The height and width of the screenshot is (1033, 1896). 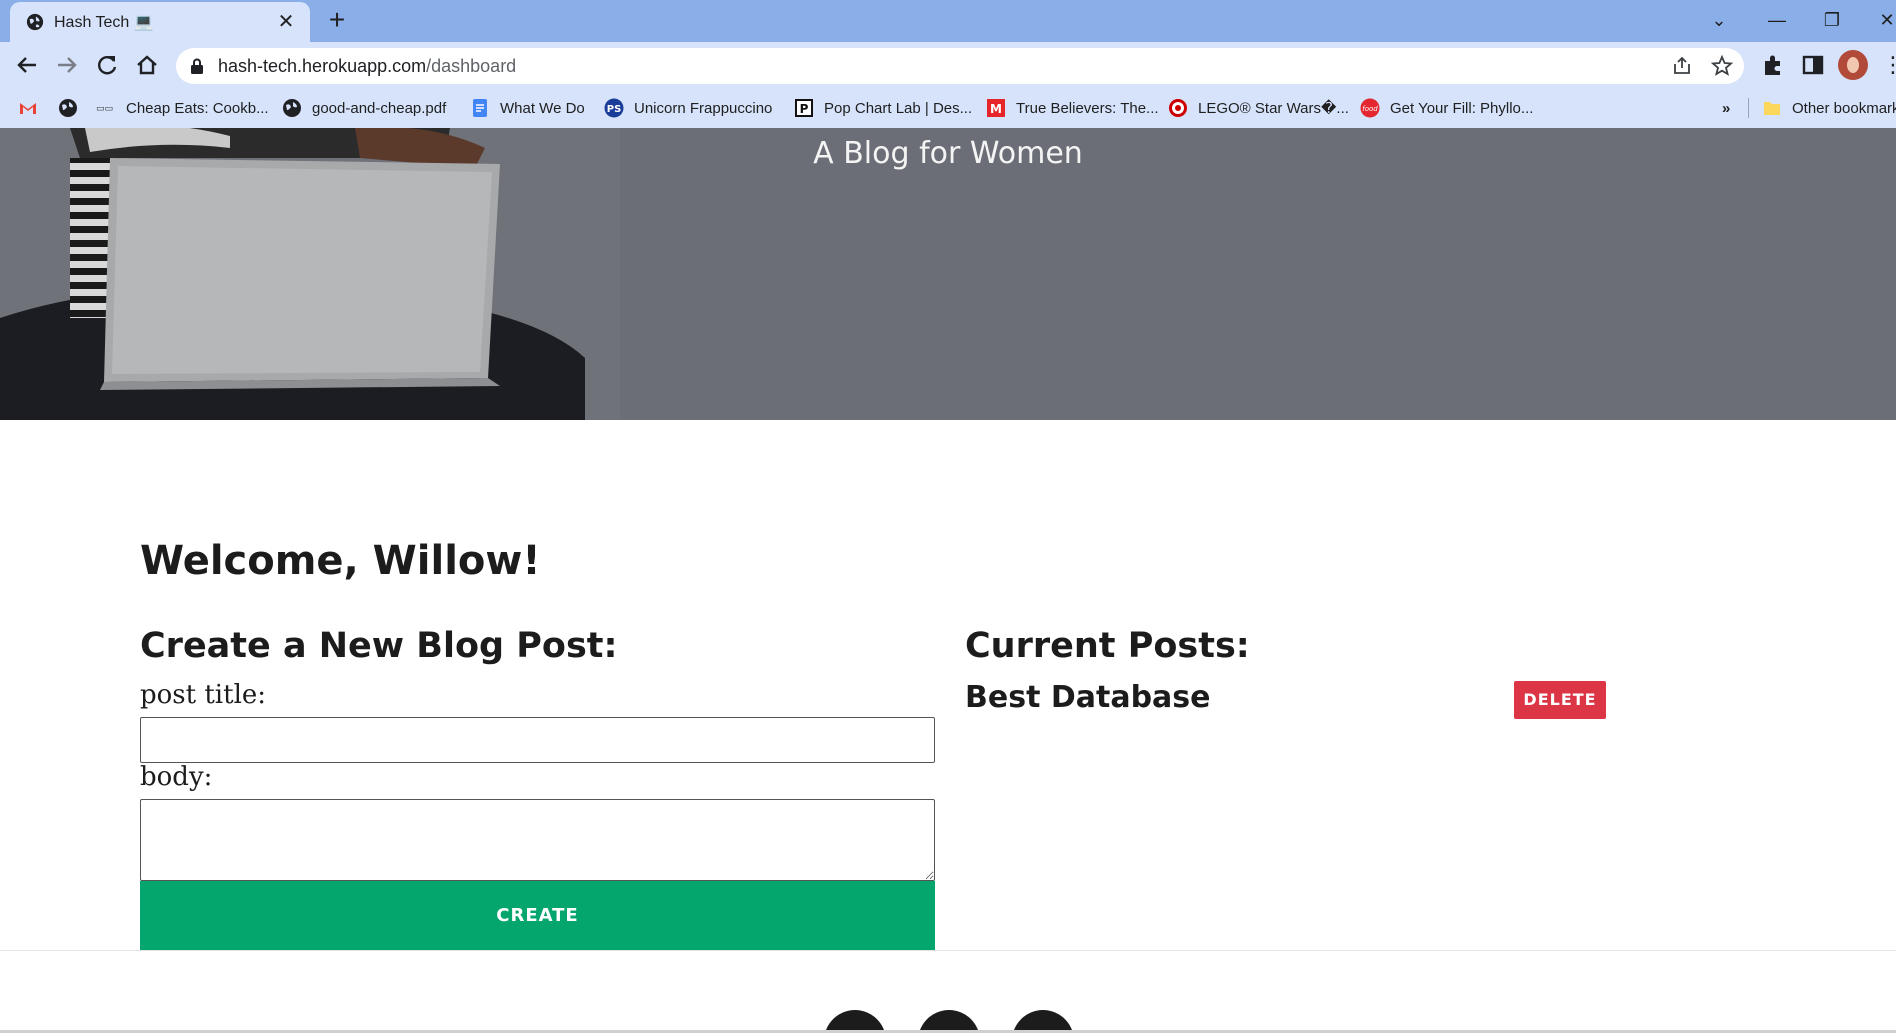 What do you see at coordinates (176, 777) in the screenshot?
I see `post-body-label: body:` at bounding box center [176, 777].